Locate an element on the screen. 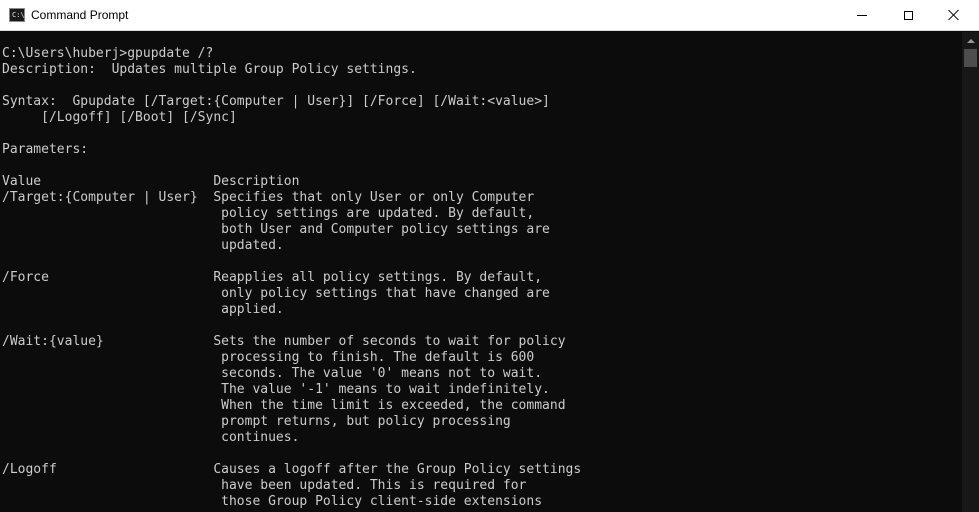 This screenshot has height=512, width=979. arrow-up-icon is located at coordinates (970, 40).